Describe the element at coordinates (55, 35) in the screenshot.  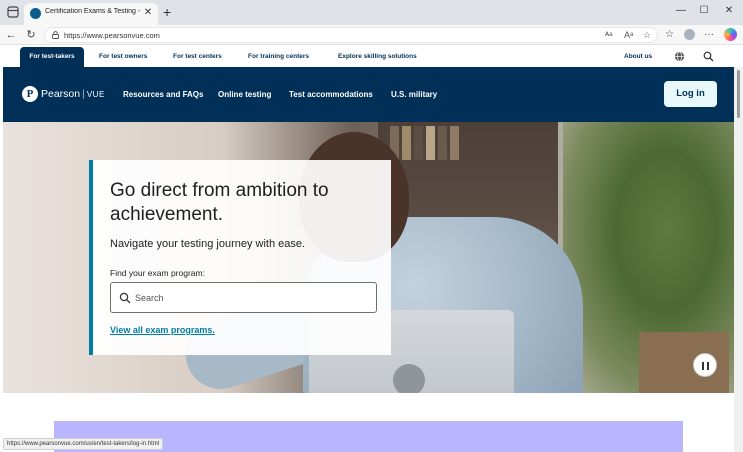
I see `lock-icon` at that location.